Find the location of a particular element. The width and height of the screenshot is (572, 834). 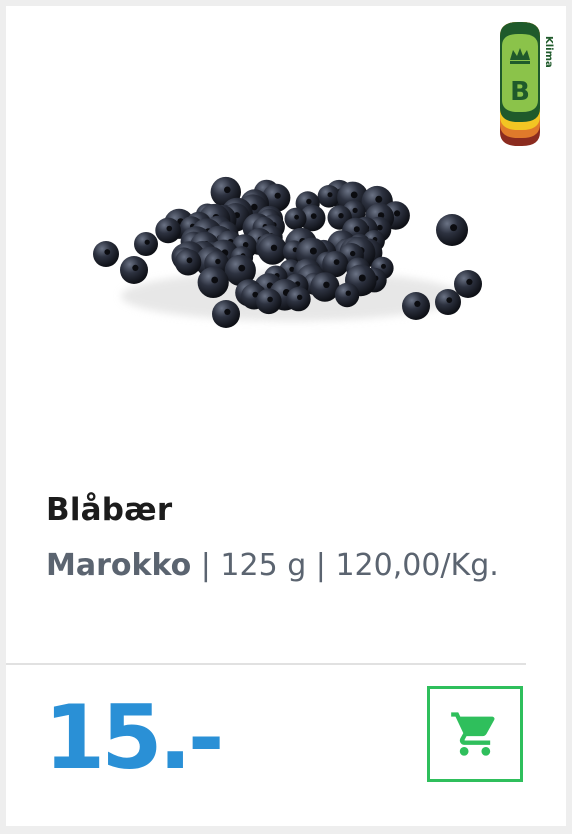

product-origin: Marokko is located at coordinates (119, 565).